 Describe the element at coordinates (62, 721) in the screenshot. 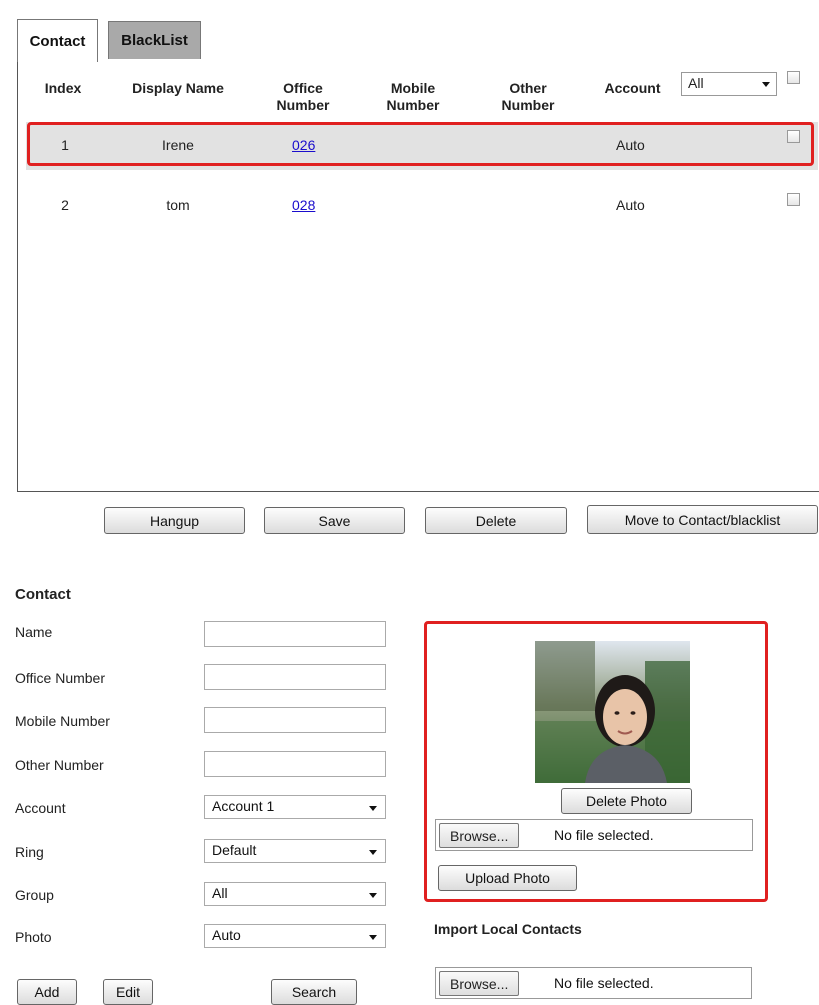

I see `mobile-number-label: Mobile Number` at that location.